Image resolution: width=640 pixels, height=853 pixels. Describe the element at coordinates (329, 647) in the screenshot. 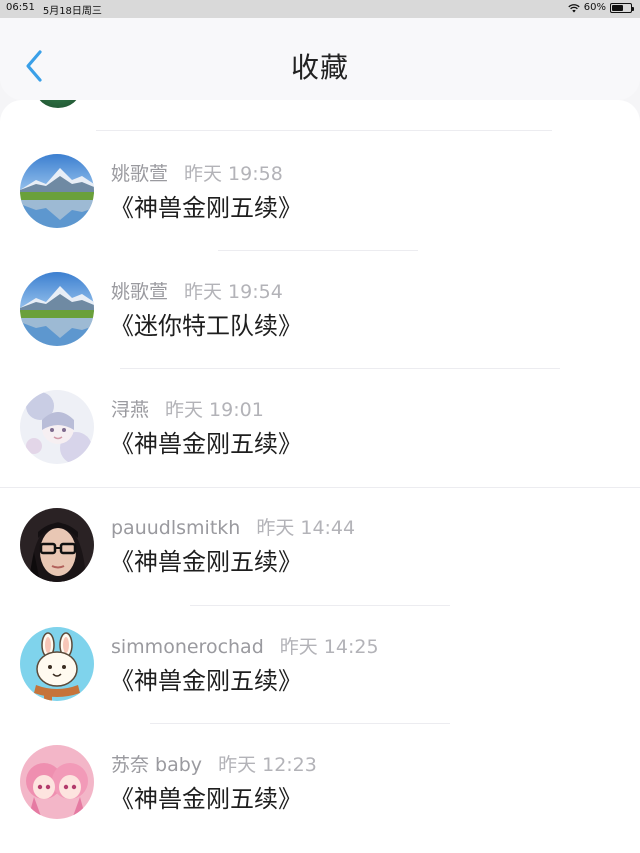

I see `item-time: 昨天 14:25` at that location.